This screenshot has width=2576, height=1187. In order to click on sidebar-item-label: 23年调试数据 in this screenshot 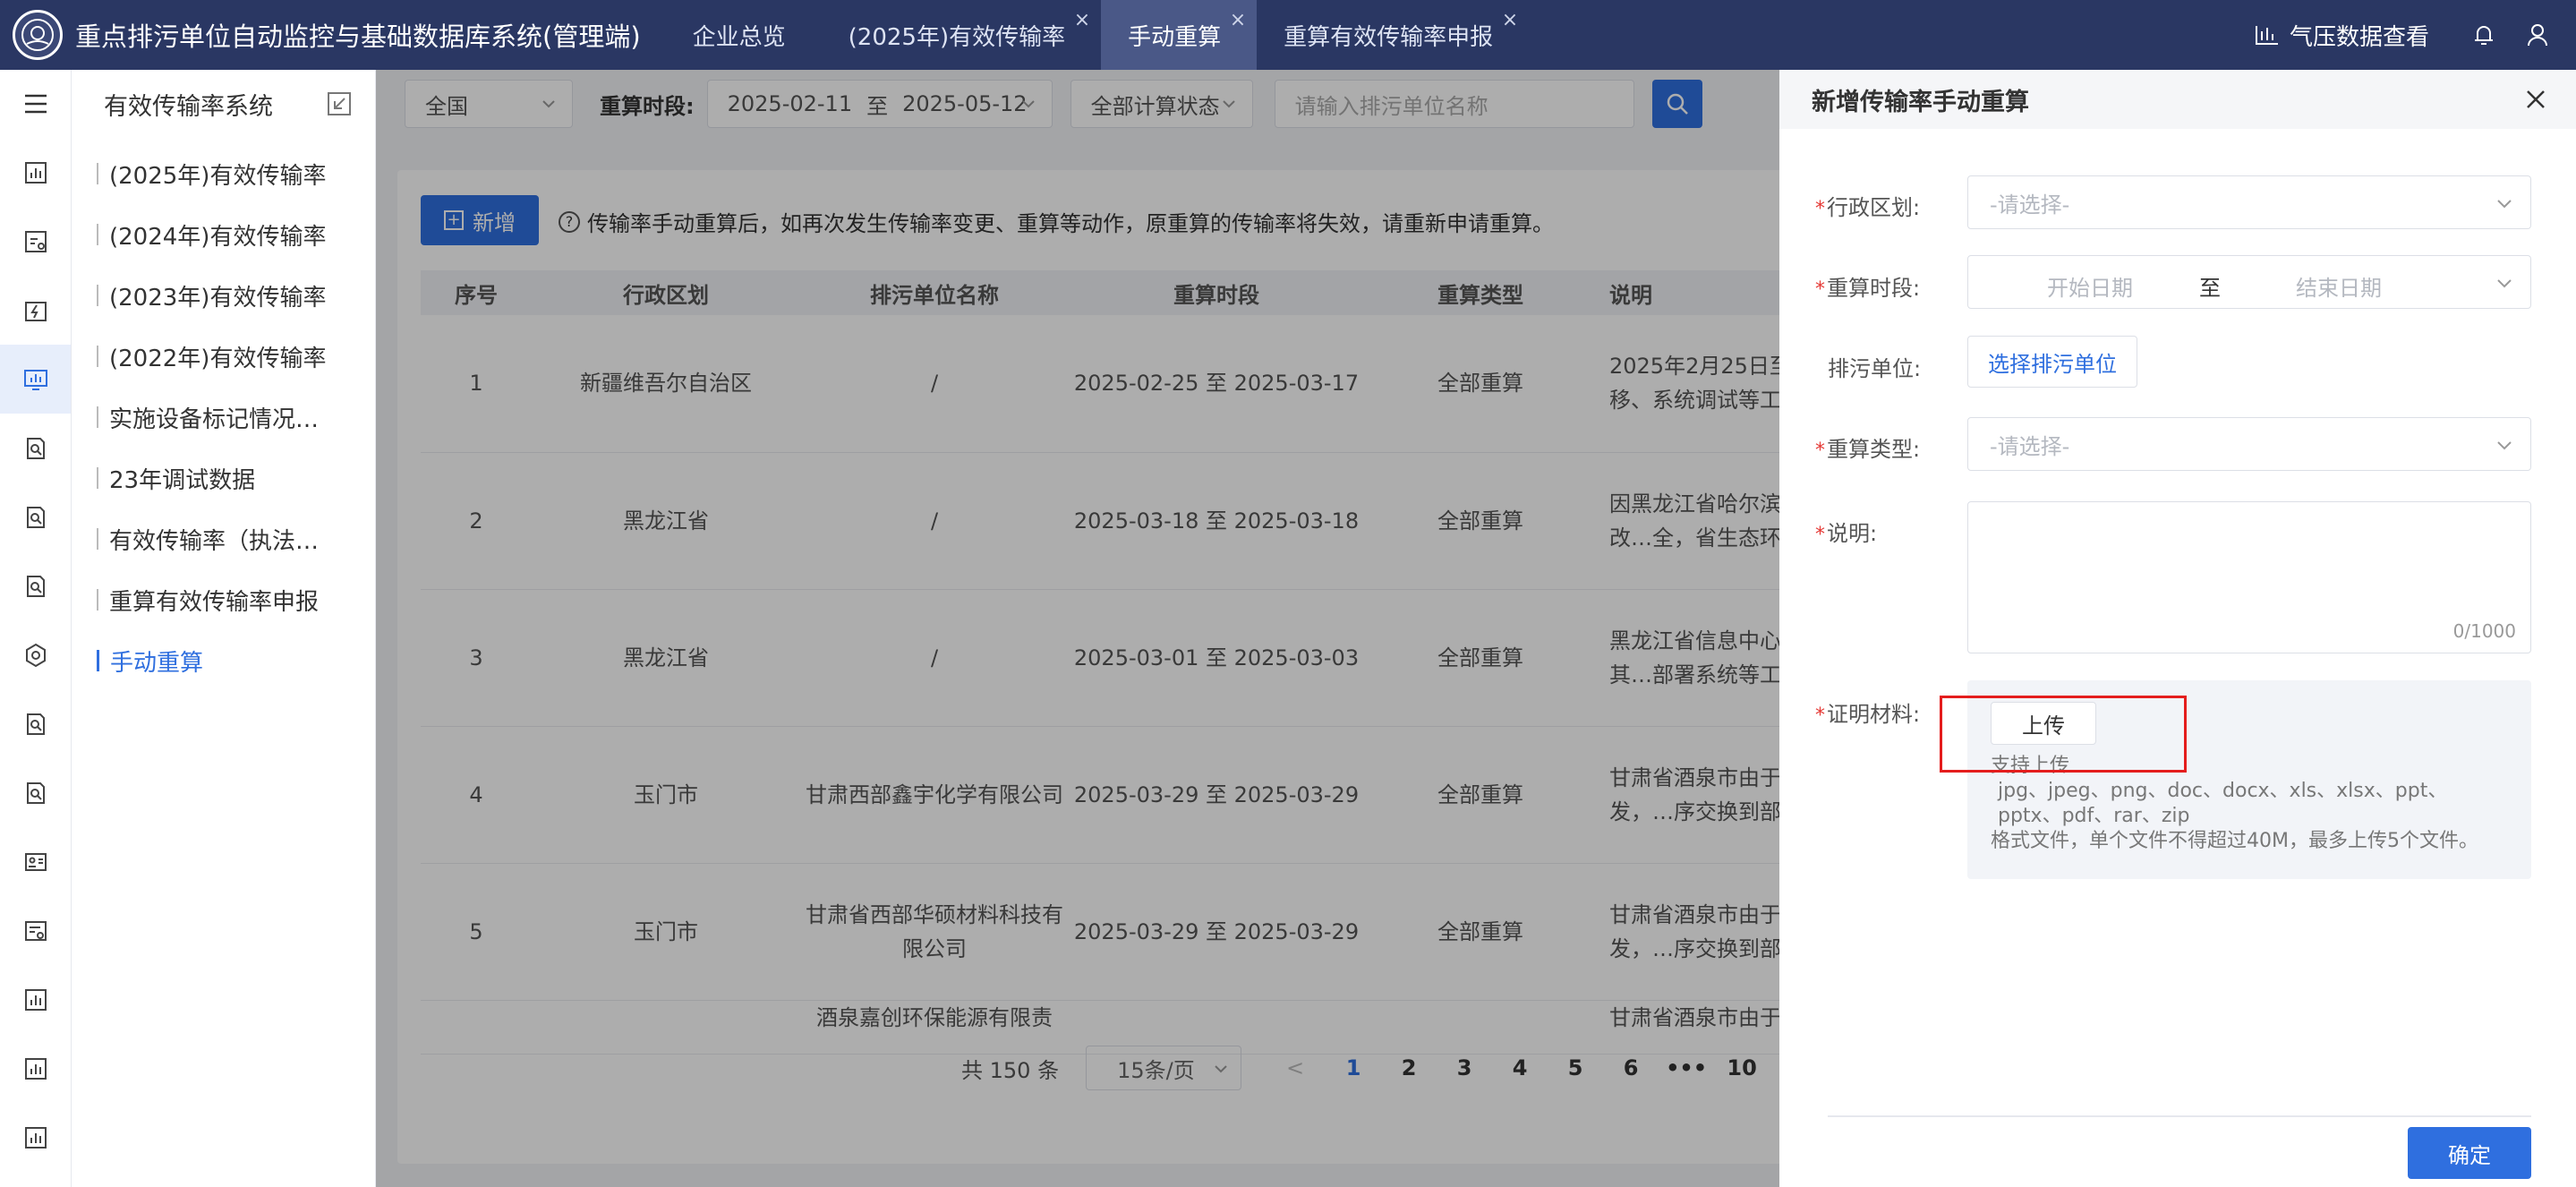, I will do `click(182, 480)`.